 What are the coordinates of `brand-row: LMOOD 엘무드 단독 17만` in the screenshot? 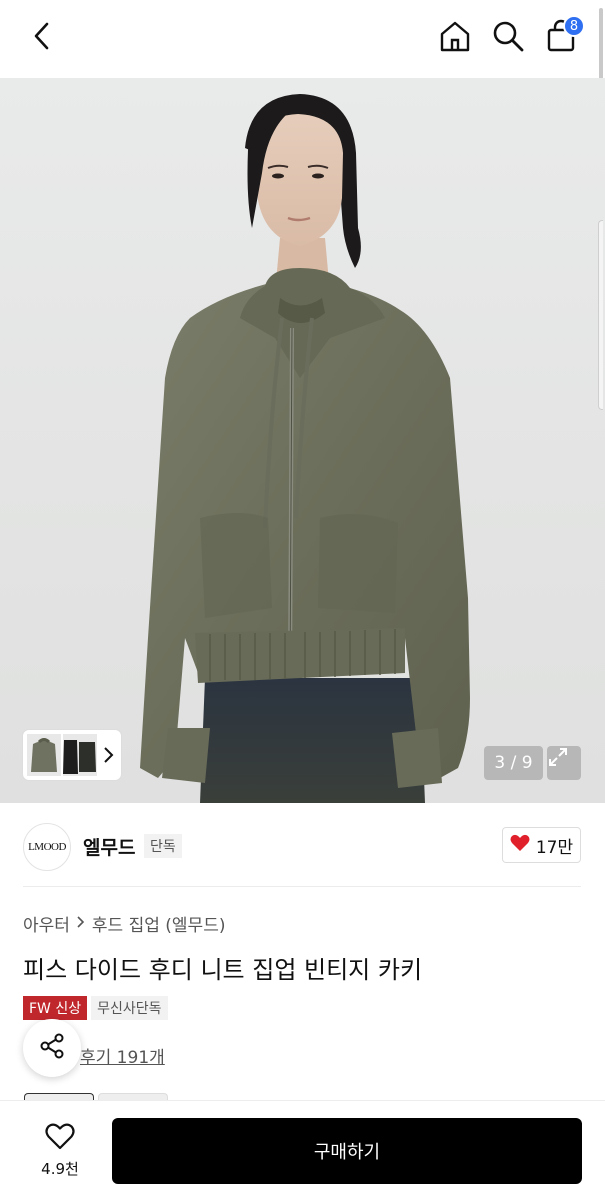 It's located at (302, 845).